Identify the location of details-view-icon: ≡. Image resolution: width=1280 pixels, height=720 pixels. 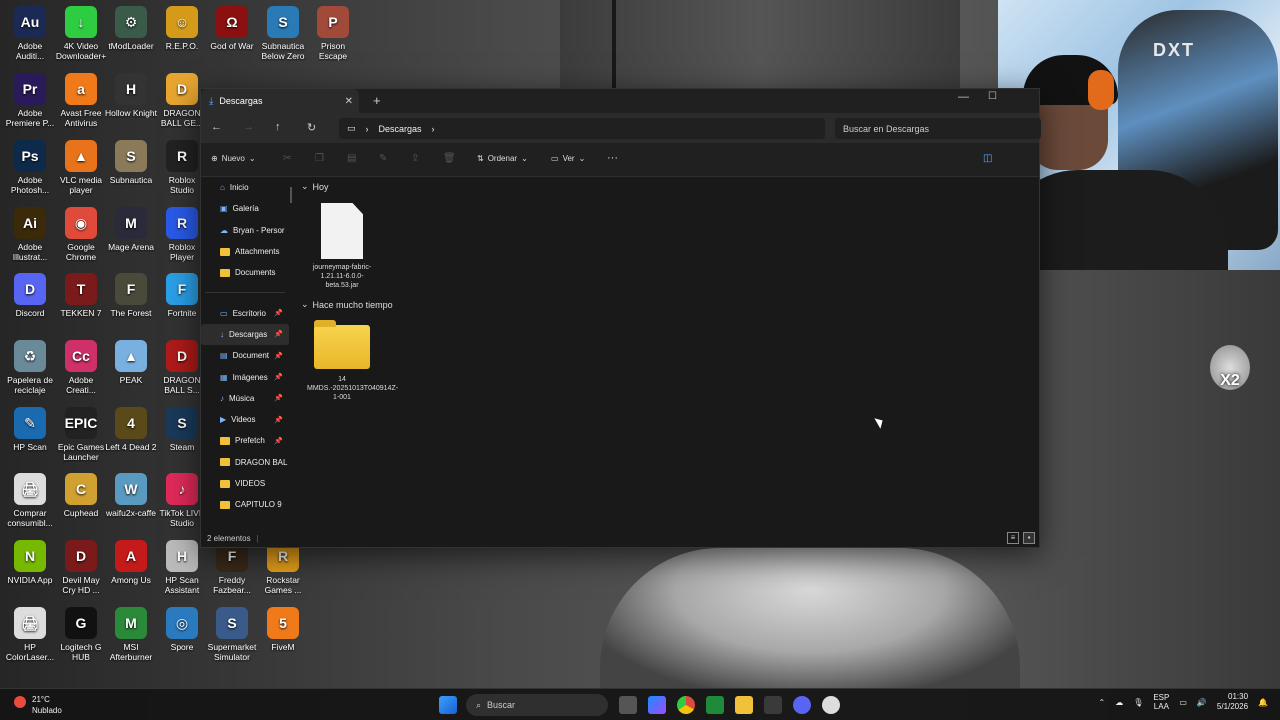
(1013, 538).